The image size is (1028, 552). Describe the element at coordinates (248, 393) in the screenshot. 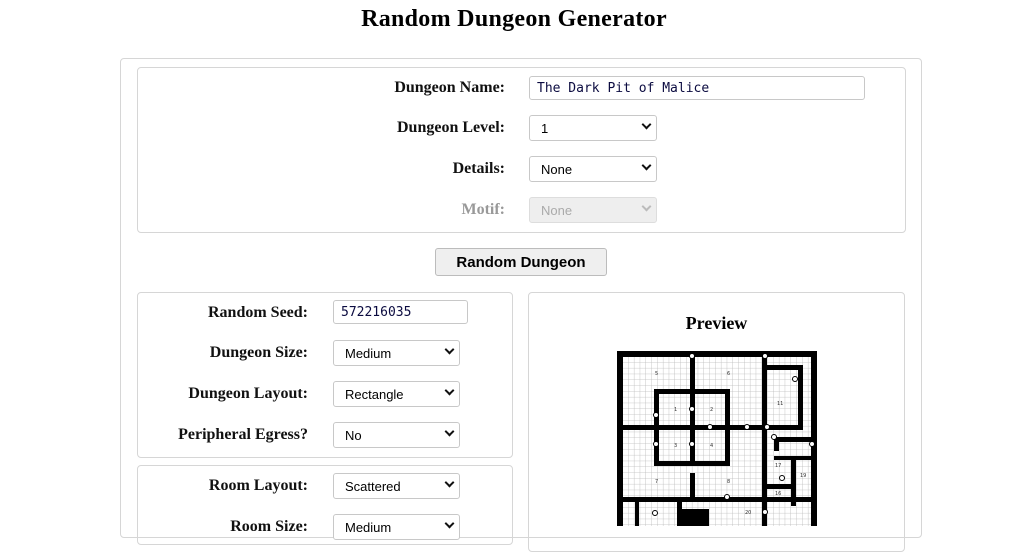

I see `dungeon-layout-label: Dungeon Layout:` at that location.